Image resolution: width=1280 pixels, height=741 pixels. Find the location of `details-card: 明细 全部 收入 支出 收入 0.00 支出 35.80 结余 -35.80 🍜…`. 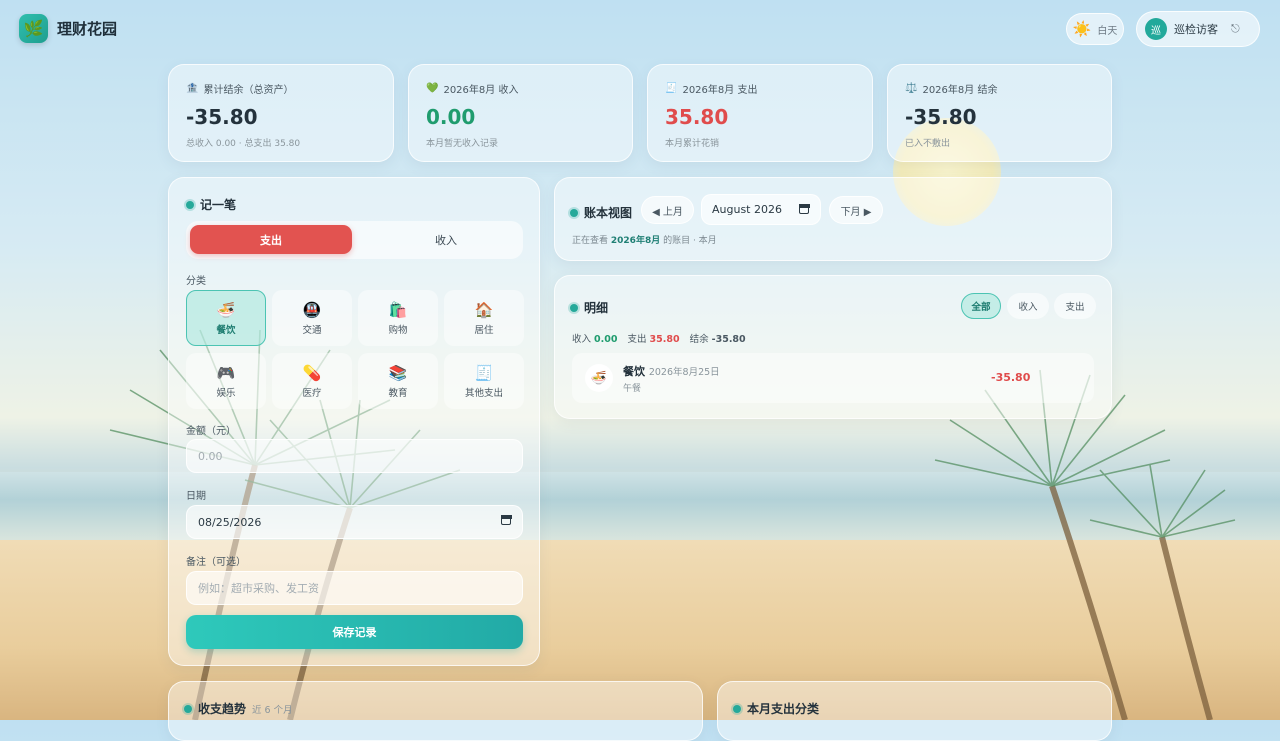

details-card: 明细 全部 收入 支出 收入 0.00 支出 35.80 结余 -35.80 🍜… is located at coordinates (833, 347).